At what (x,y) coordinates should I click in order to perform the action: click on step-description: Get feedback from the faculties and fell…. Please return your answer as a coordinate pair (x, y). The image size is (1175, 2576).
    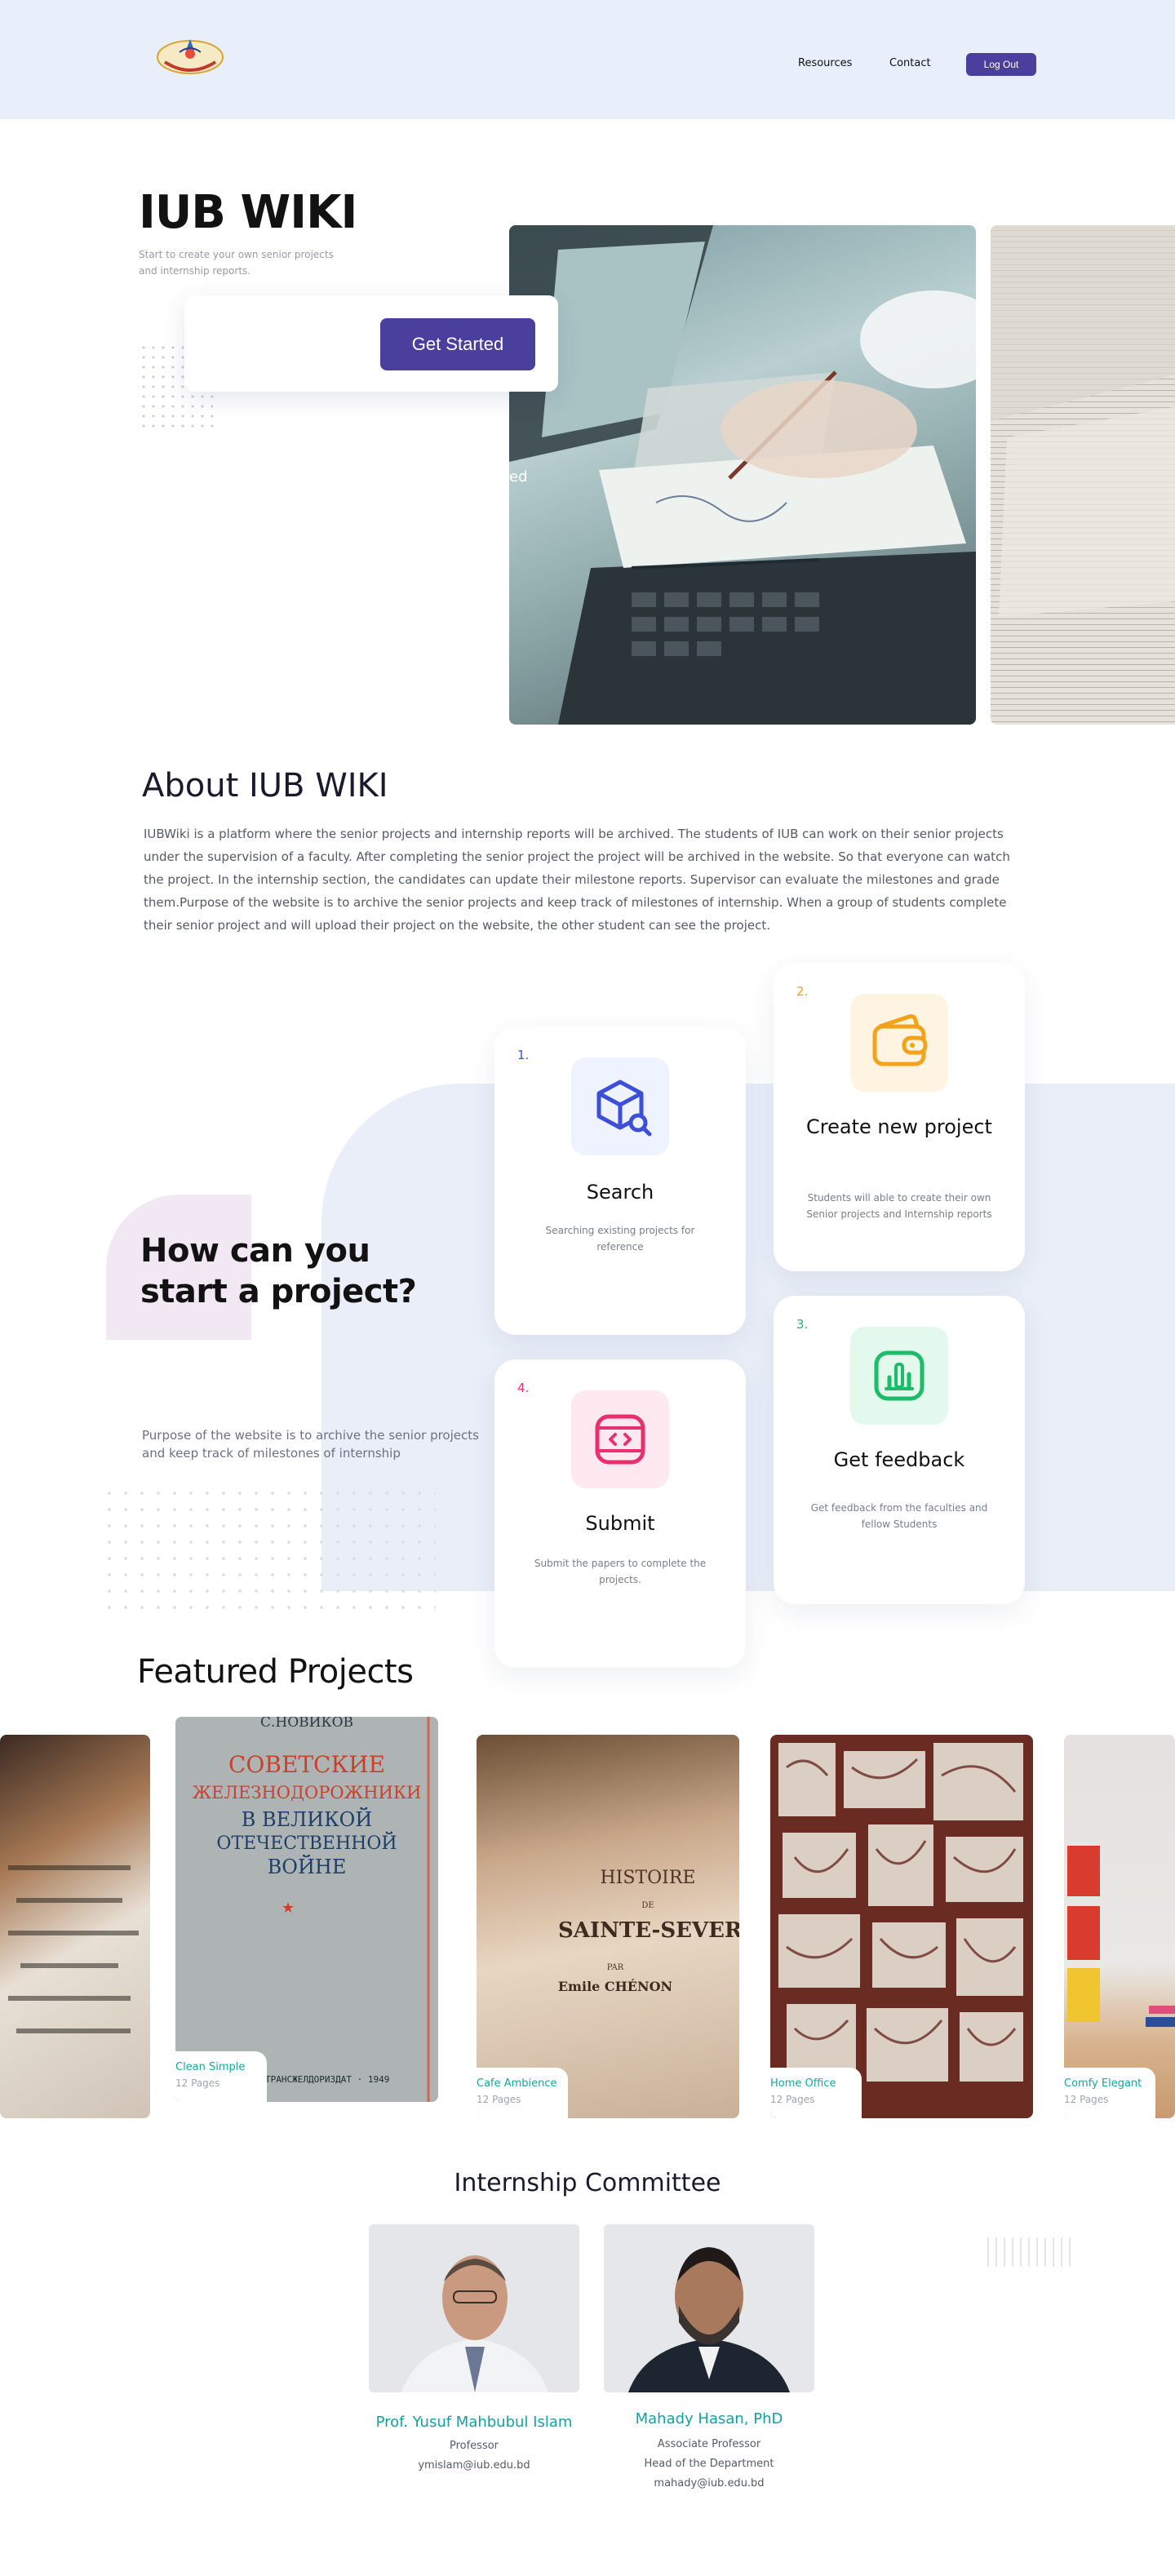
    Looking at the image, I should click on (899, 1516).